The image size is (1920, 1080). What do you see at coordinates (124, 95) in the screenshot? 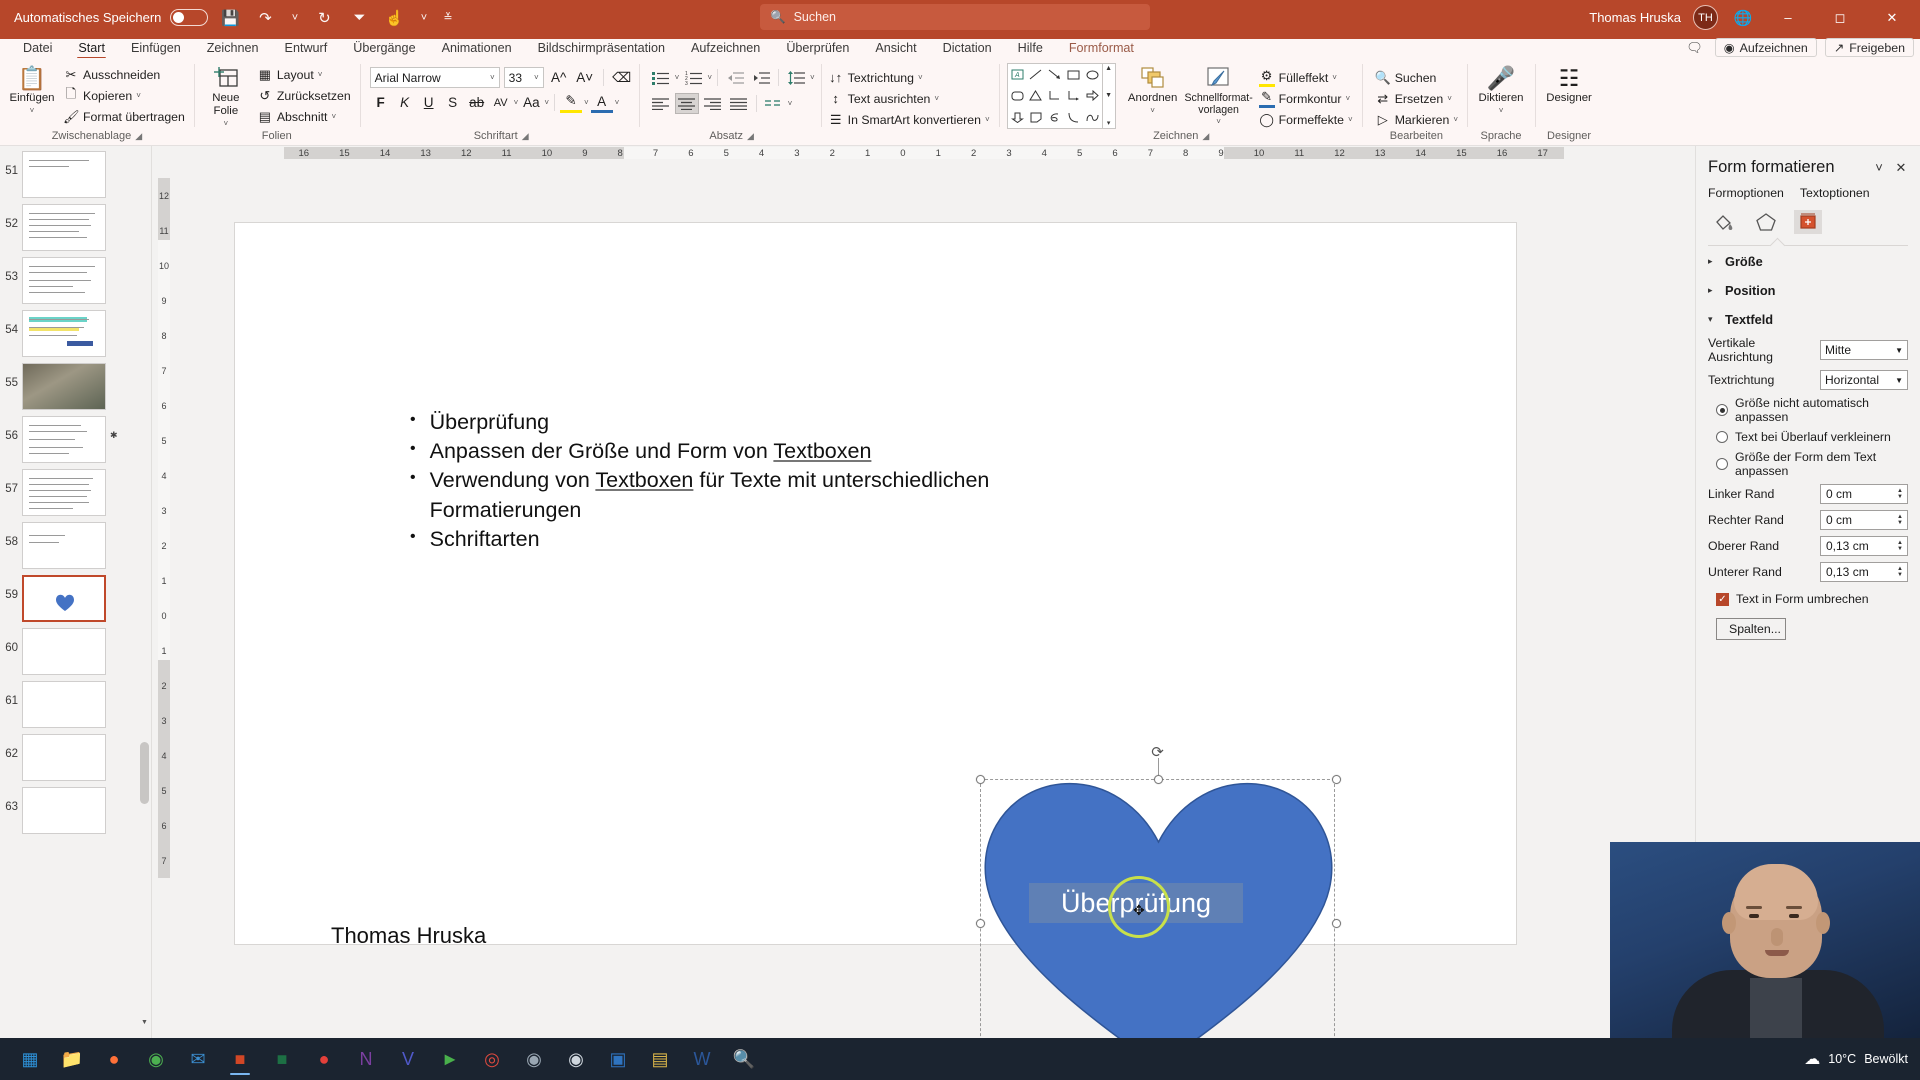
I see `copy-button: 🗋 Kopieren ˅` at bounding box center [124, 95].